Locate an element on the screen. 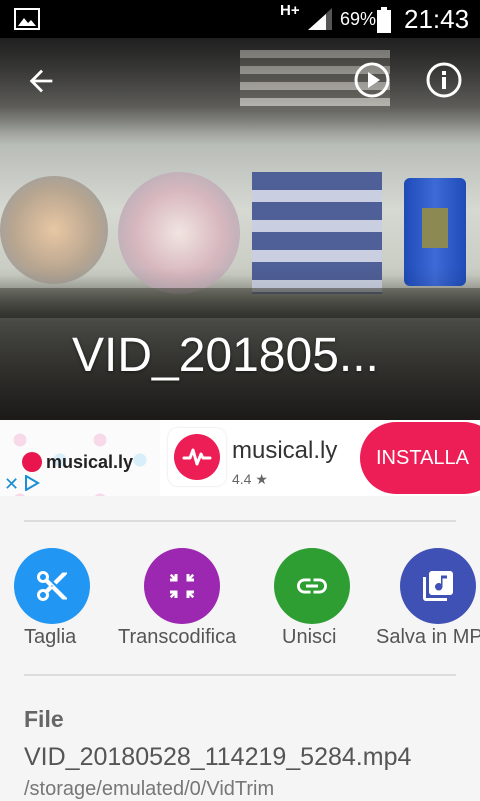  status-bar: H+ 69% 21:43 is located at coordinates (240, 19).